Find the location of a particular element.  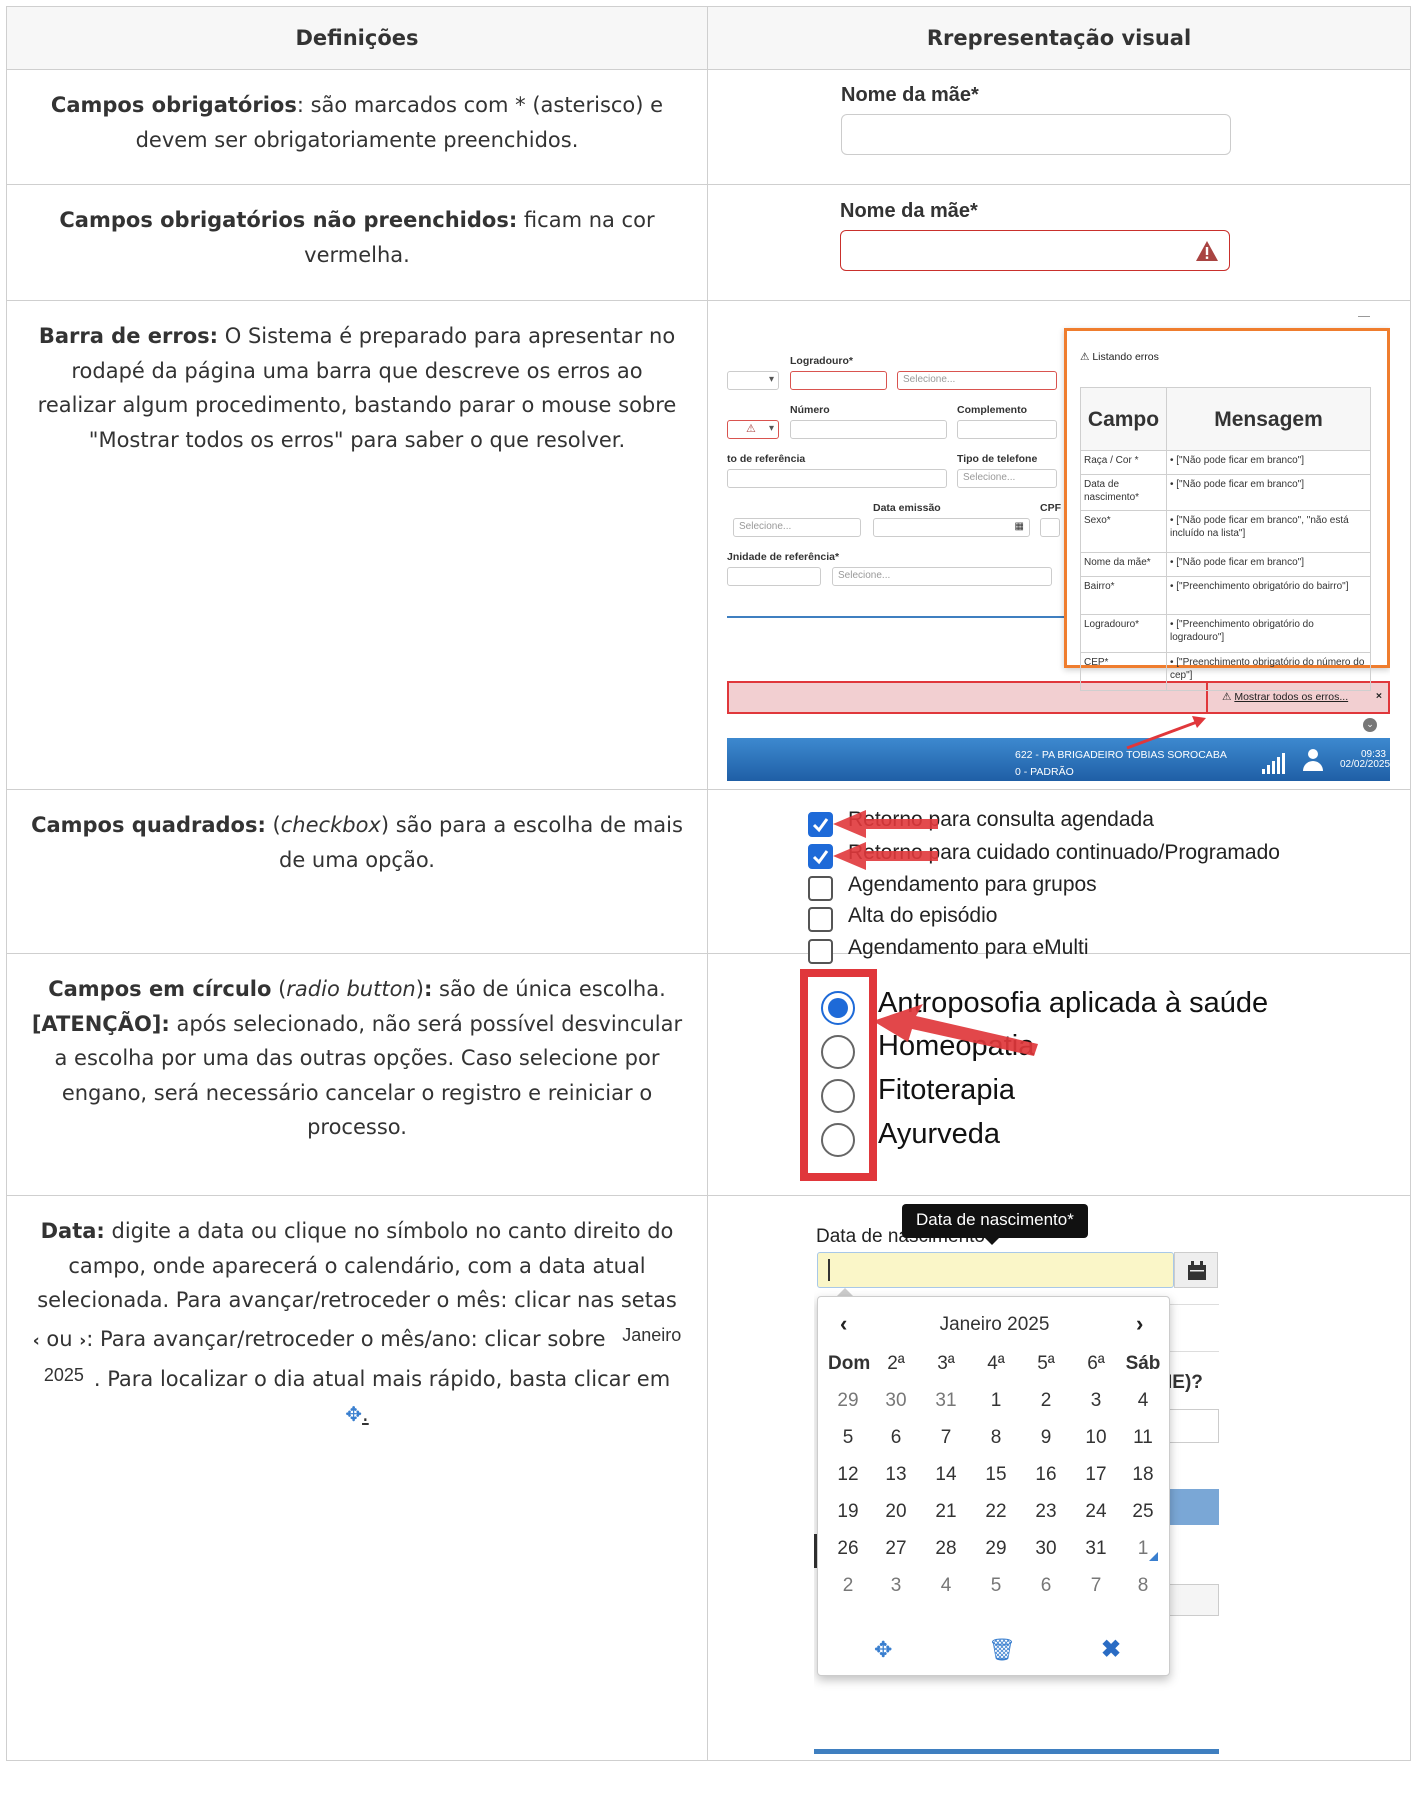

chevron-left-icon: ‹ is located at coordinates (36, 1340).